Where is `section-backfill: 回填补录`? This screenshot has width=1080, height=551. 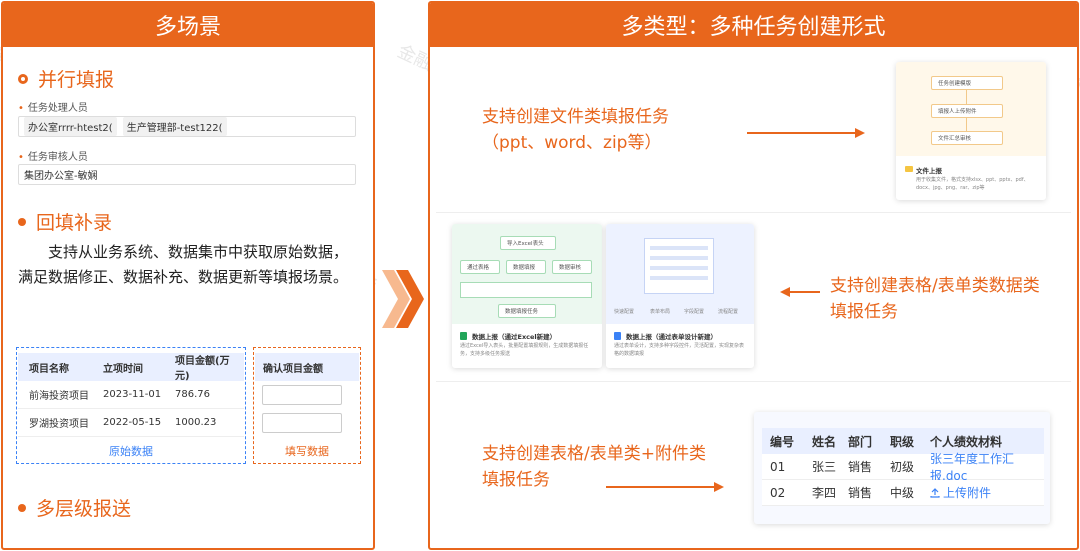 section-backfill: 回填补录 is located at coordinates (65, 221).